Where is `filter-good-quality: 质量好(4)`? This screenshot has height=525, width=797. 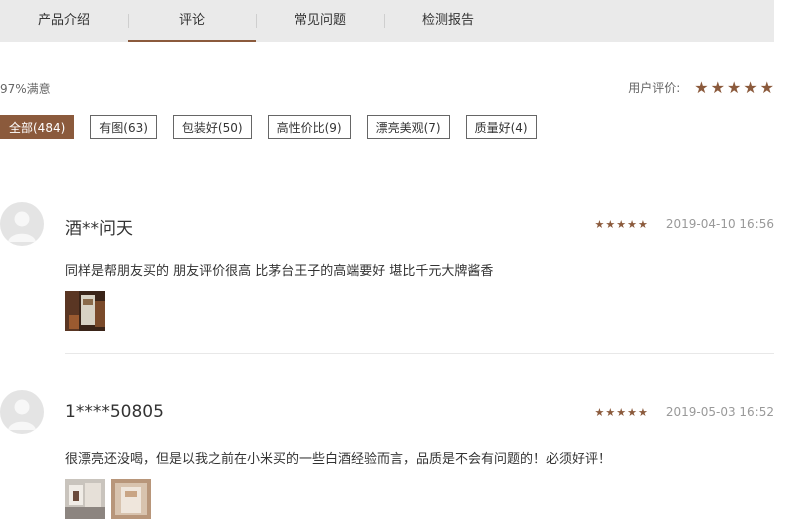 filter-good-quality: 质量好(4) is located at coordinates (501, 127).